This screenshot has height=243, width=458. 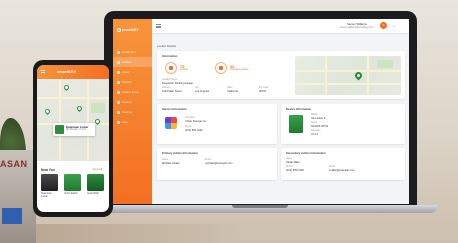 I want to click on secondary-admin-card-title: Secondary Admin Information, so click(x=306, y=153).